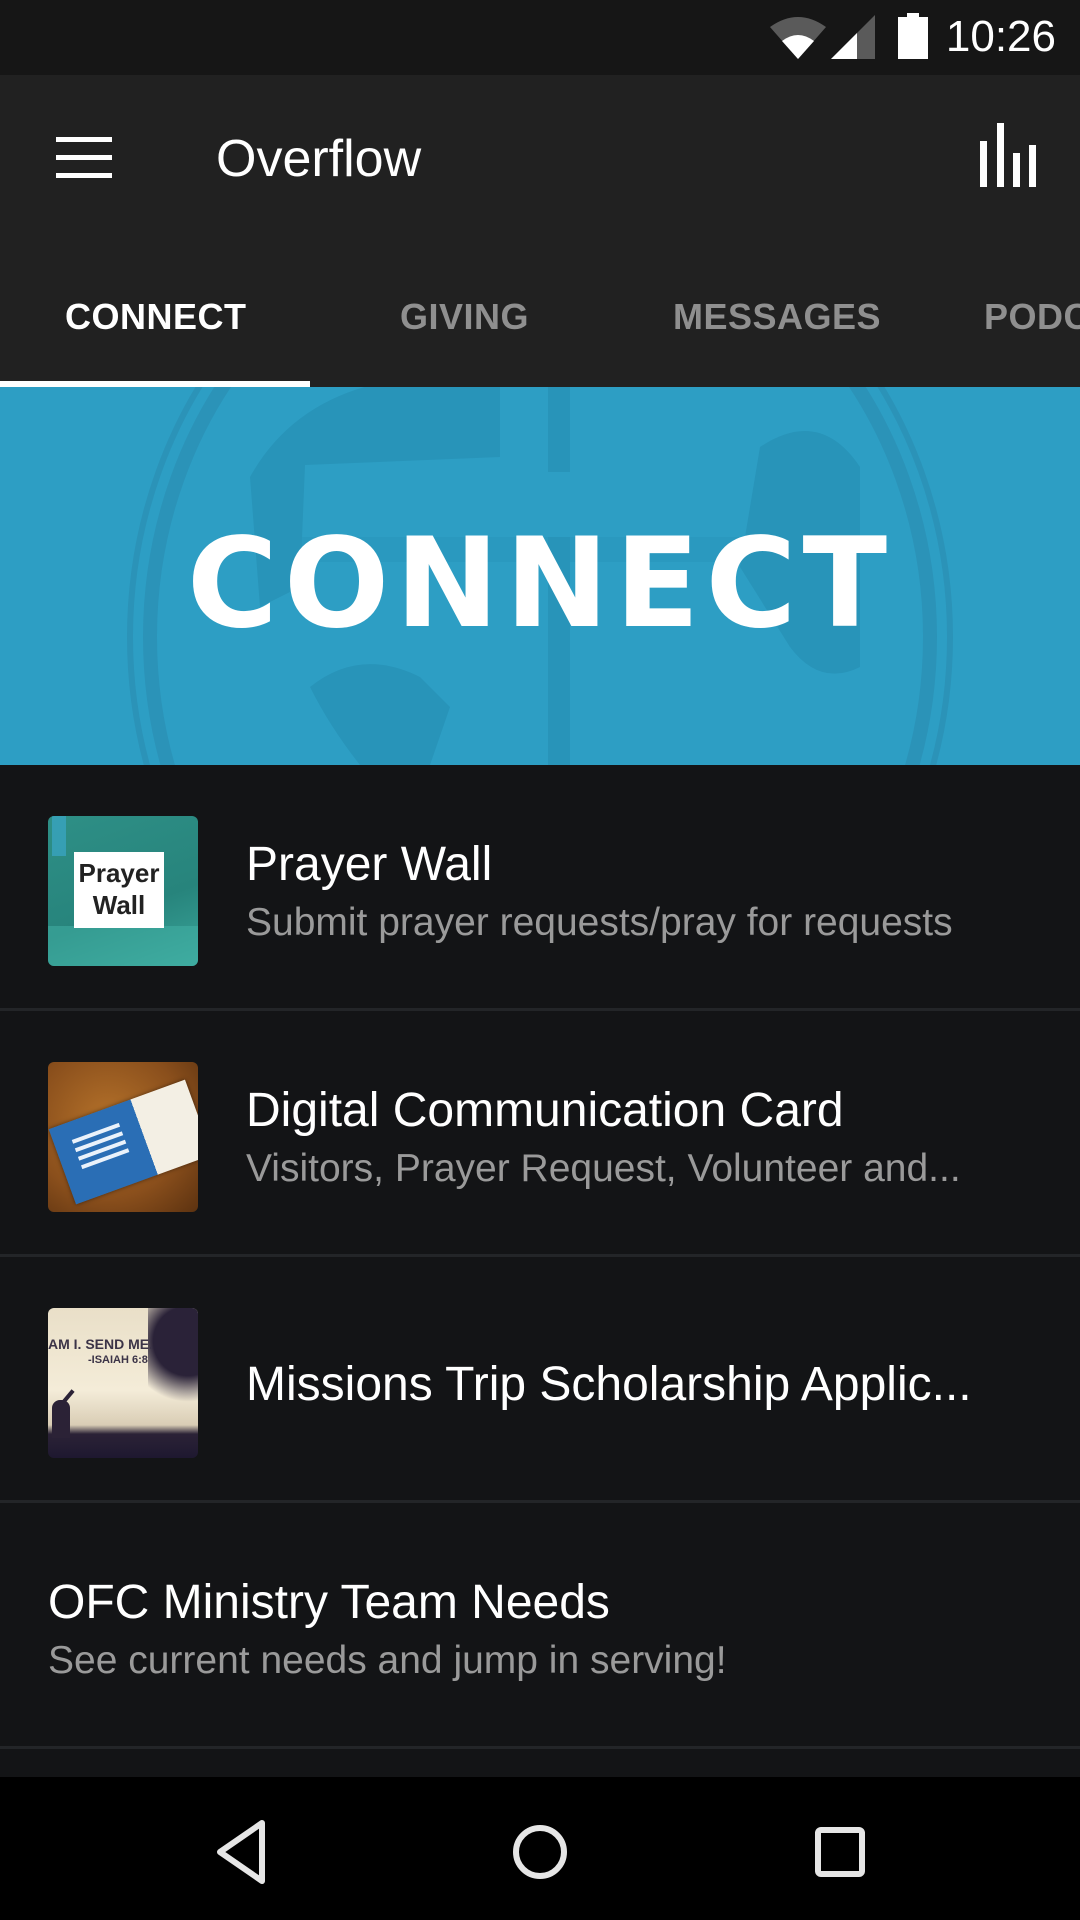  I want to click on clock: 10:26, so click(1000, 36).